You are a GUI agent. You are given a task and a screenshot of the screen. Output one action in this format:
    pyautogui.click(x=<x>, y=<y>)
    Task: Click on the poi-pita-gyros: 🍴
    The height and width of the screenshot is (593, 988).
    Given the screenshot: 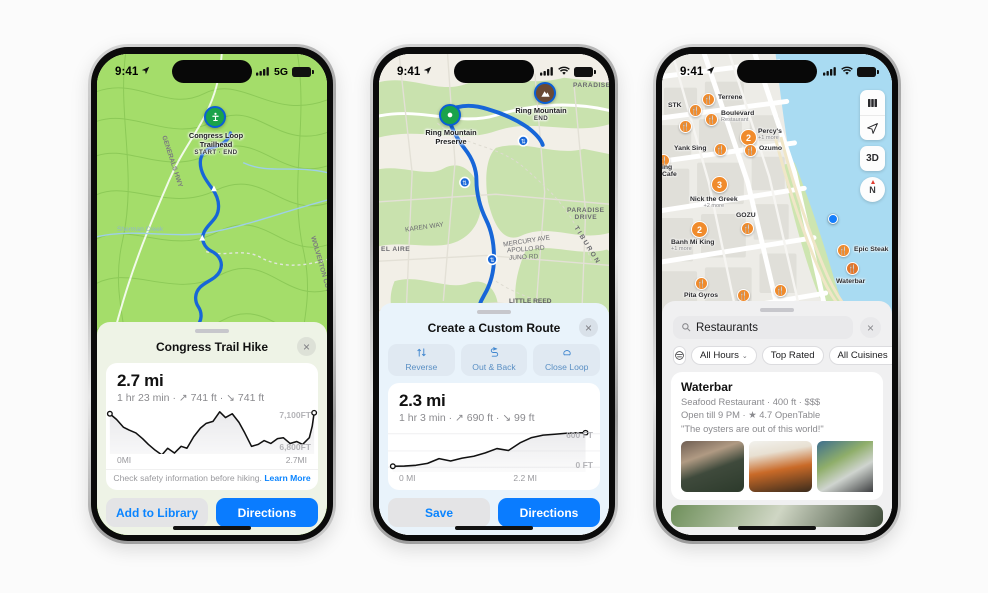 What is the action you would take?
    pyautogui.click(x=701, y=283)
    